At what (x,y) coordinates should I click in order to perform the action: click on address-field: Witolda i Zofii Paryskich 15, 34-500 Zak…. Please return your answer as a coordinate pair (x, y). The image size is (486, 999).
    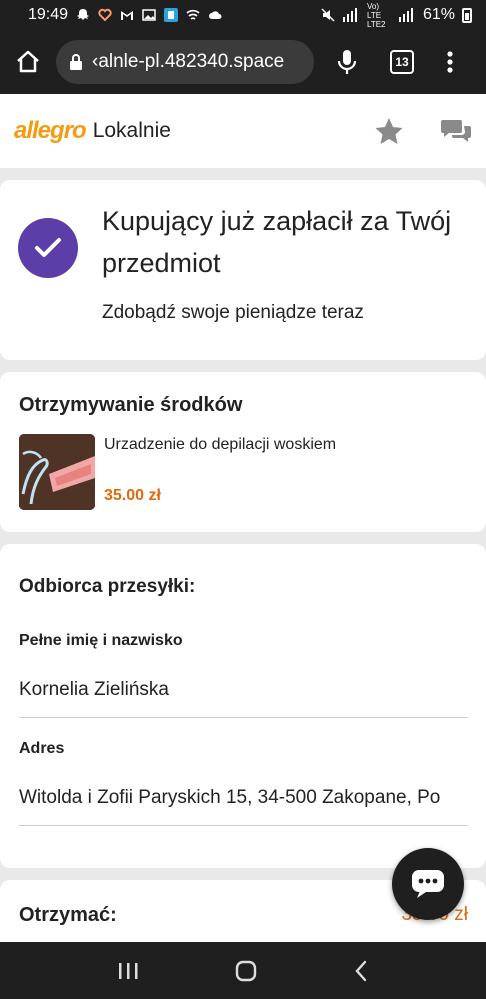
    Looking at the image, I should click on (243, 798).